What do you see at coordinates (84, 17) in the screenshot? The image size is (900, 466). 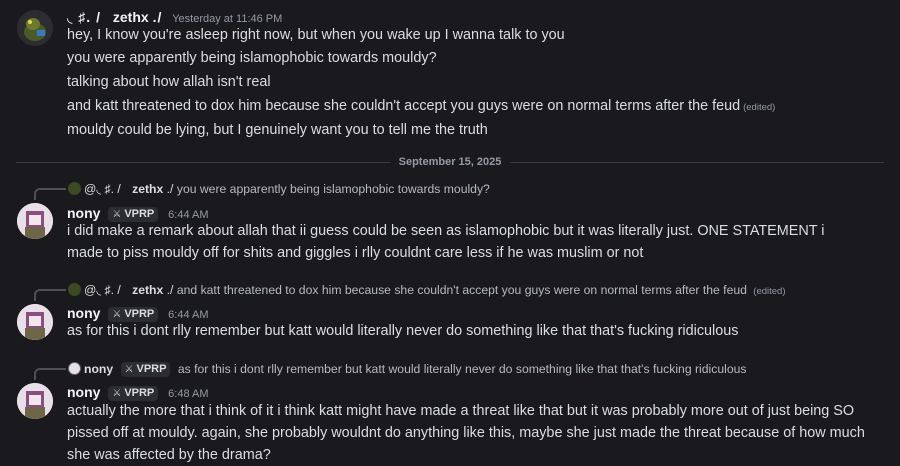 I see `username-prefix: ◟ ♯. /` at bounding box center [84, 17].